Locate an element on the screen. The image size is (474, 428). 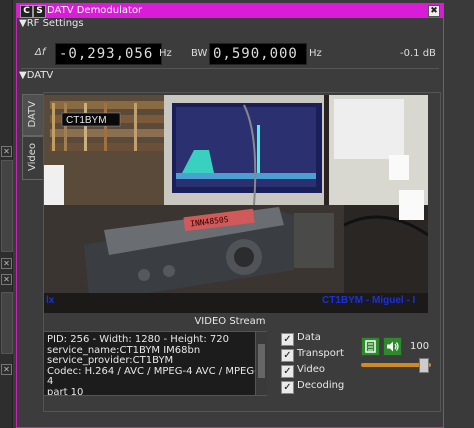
tab-video-label: Video is located at coordinates (32, 157).